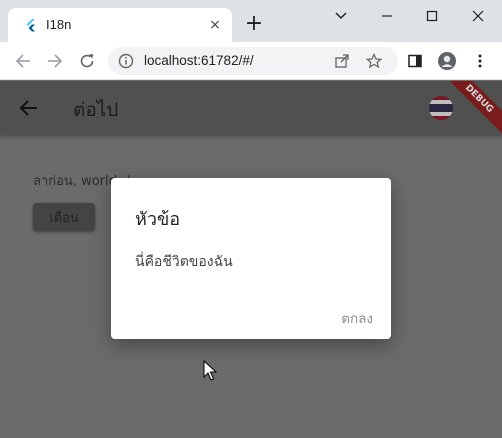  Describe the element at coordinates (447, 61) in the screenshot. I see `profile-avatar-icon` at that location.